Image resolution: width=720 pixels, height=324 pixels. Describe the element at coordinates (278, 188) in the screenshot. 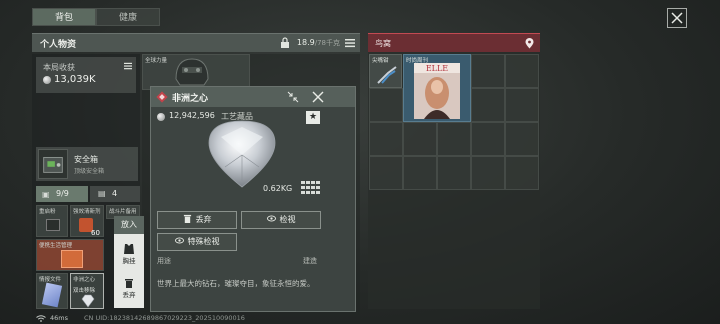

I see `item-weight: 0.62KG` at that location.